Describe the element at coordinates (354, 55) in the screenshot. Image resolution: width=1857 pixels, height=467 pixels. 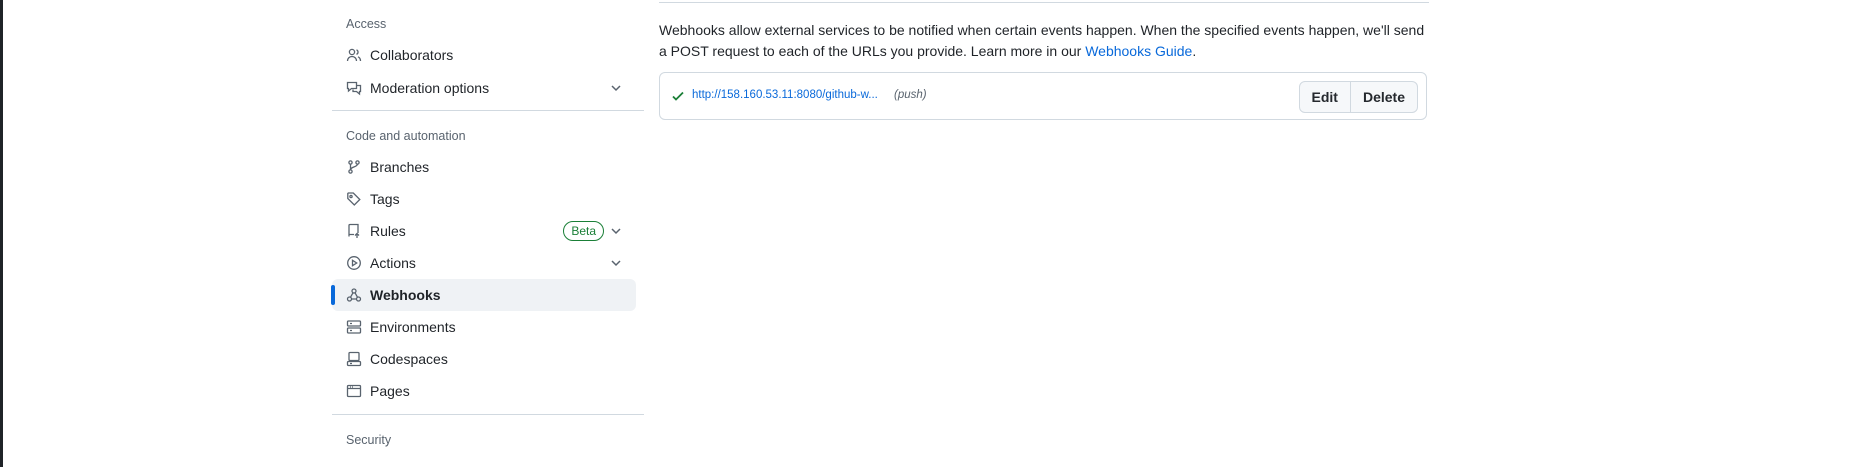
I see `people-icon` at that location.